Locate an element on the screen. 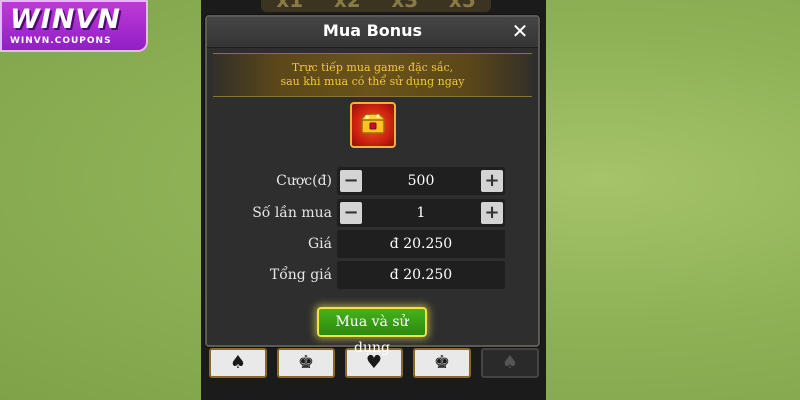 This screenshot has width=800, height=400. multiplier-x3: x3 is located at coordinates (405, 6).